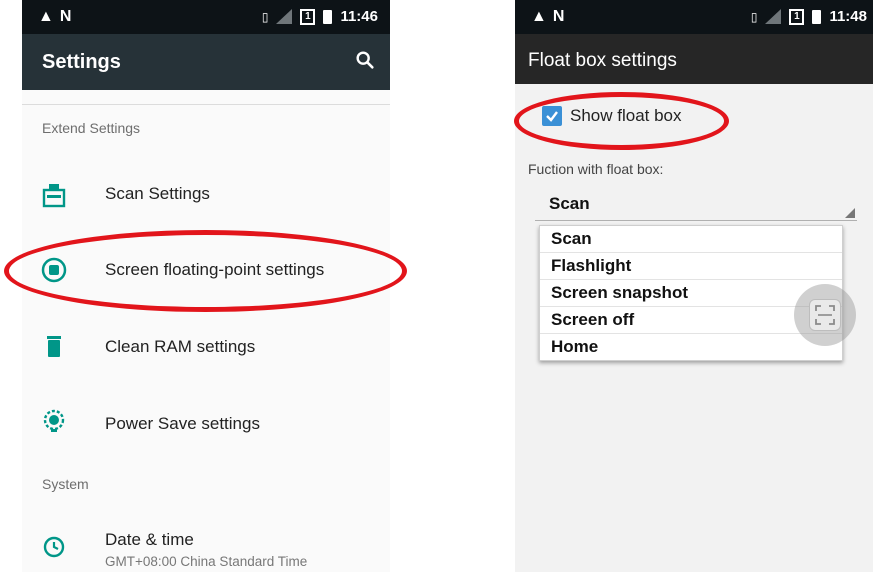  Describe the element at coordinates (54, 196) in the screenshot. I see `scan-settings-icon` at that location.